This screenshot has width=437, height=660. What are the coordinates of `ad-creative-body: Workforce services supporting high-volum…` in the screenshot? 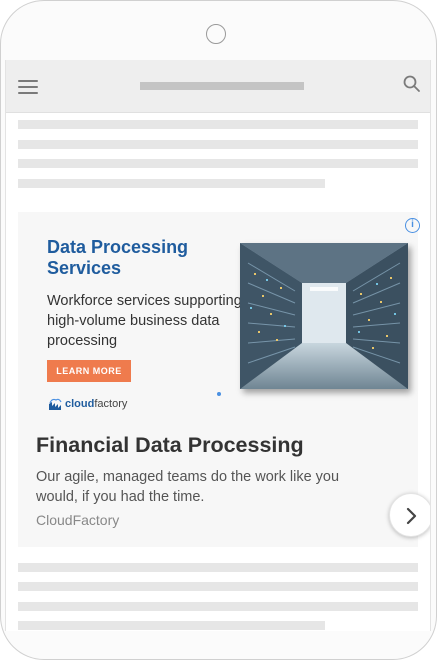 It's located at (144, 321).